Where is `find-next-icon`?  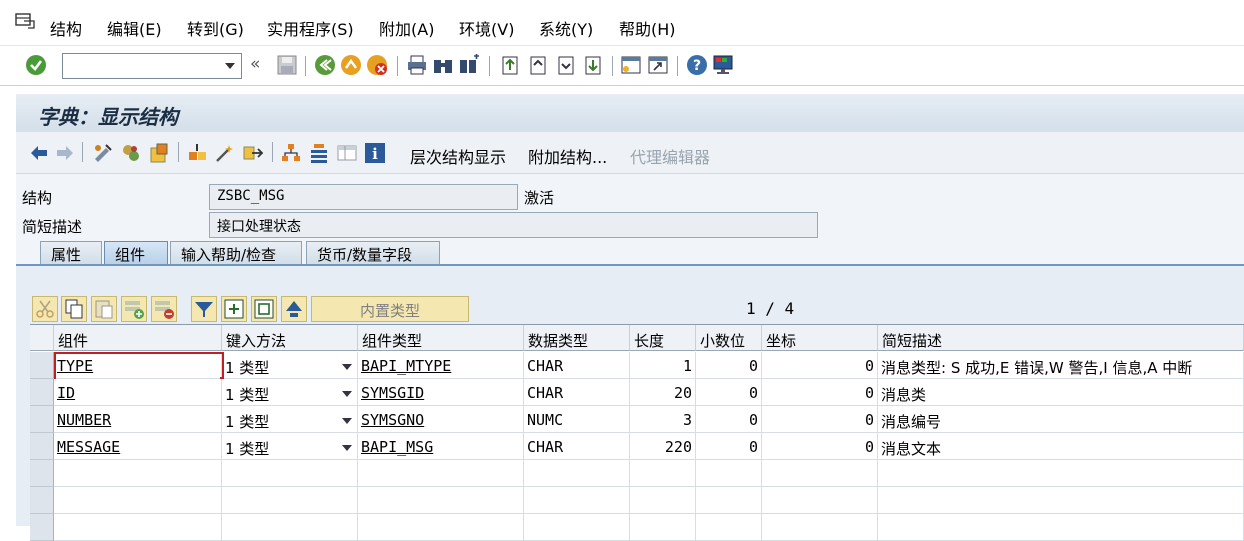
find-next-icon is located at coordinates (469, 65).